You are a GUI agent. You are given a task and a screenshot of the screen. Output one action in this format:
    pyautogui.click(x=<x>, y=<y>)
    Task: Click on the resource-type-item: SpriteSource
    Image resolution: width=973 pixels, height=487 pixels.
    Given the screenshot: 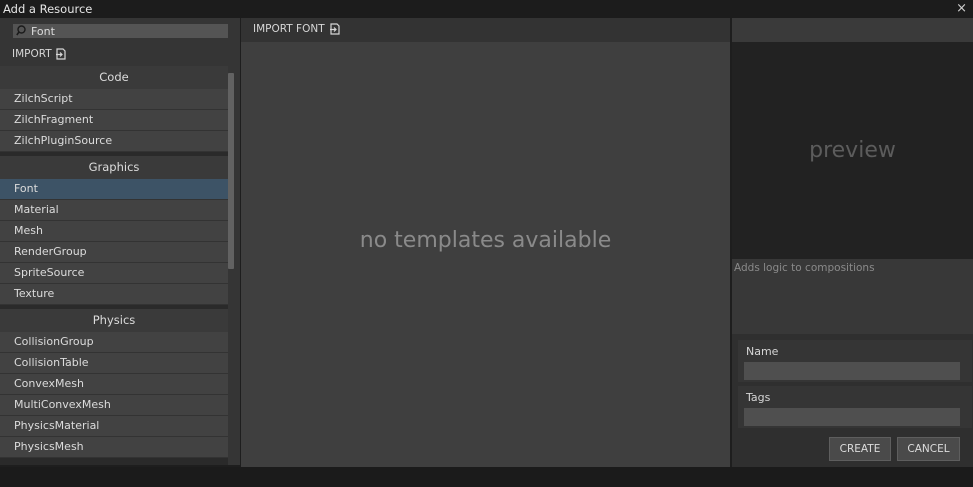 What is the action you would take?
    pyautogui.click(x=114, y=273)
    